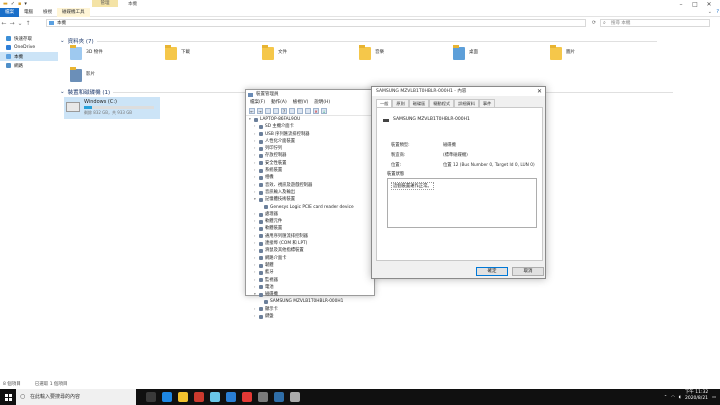  I want to click on nav-item-quick-access: 快速存取, so click(29, 38).